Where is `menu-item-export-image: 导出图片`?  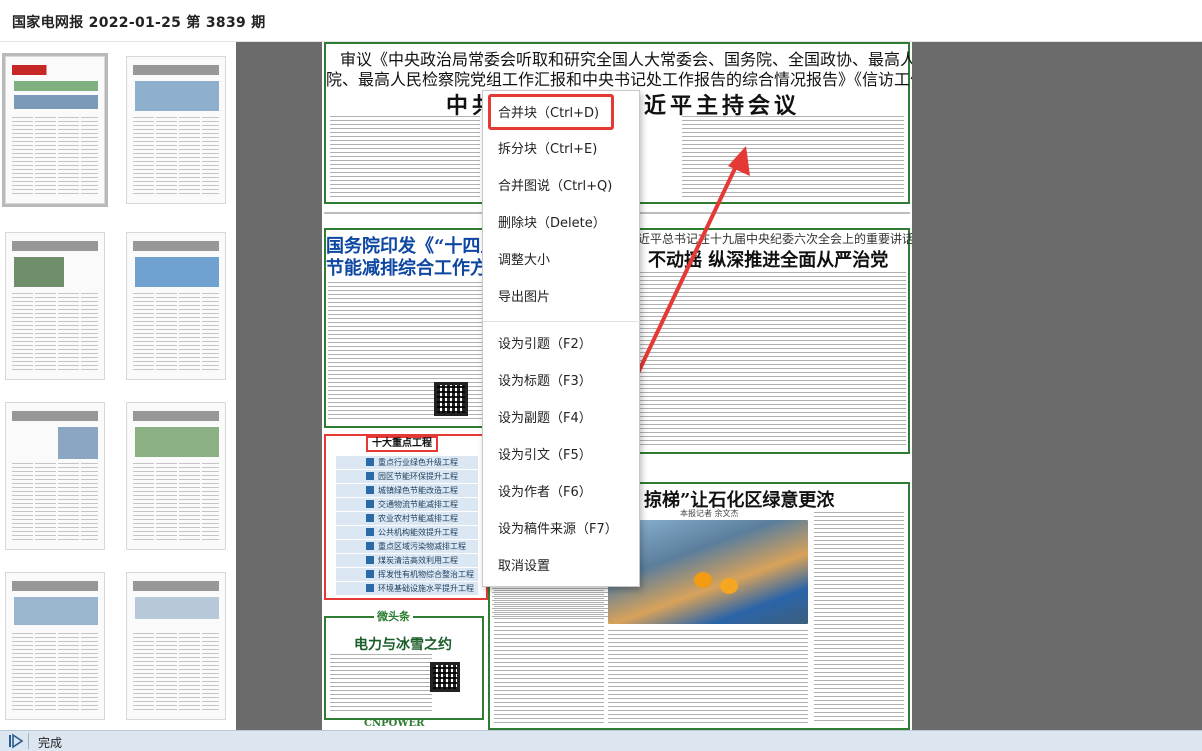 menu-item-export-image: 导出图片 is located at coordinates (524, 298).